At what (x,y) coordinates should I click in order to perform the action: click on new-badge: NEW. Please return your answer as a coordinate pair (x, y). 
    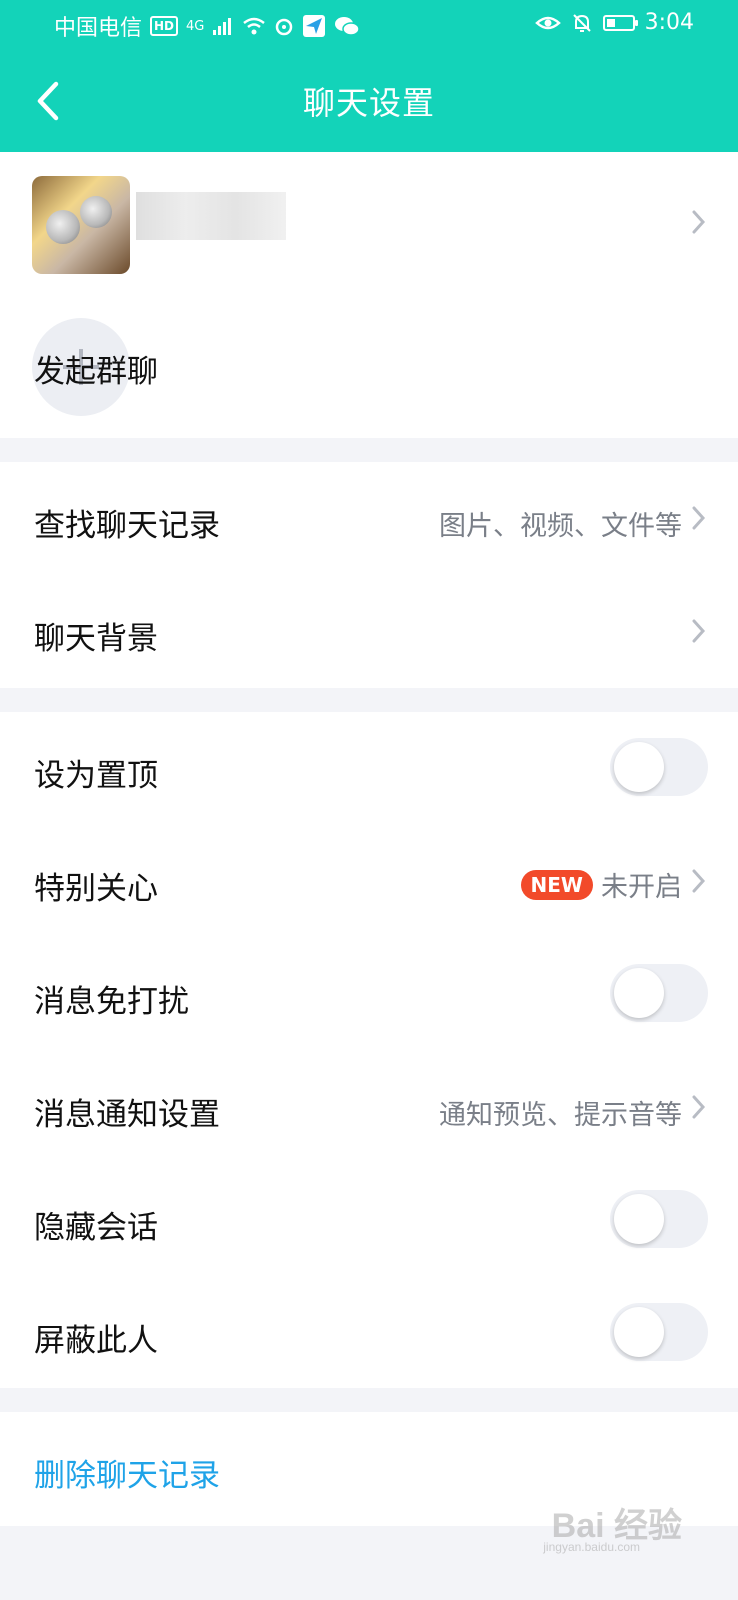
    Looking at the image, I should click on (556, 884).